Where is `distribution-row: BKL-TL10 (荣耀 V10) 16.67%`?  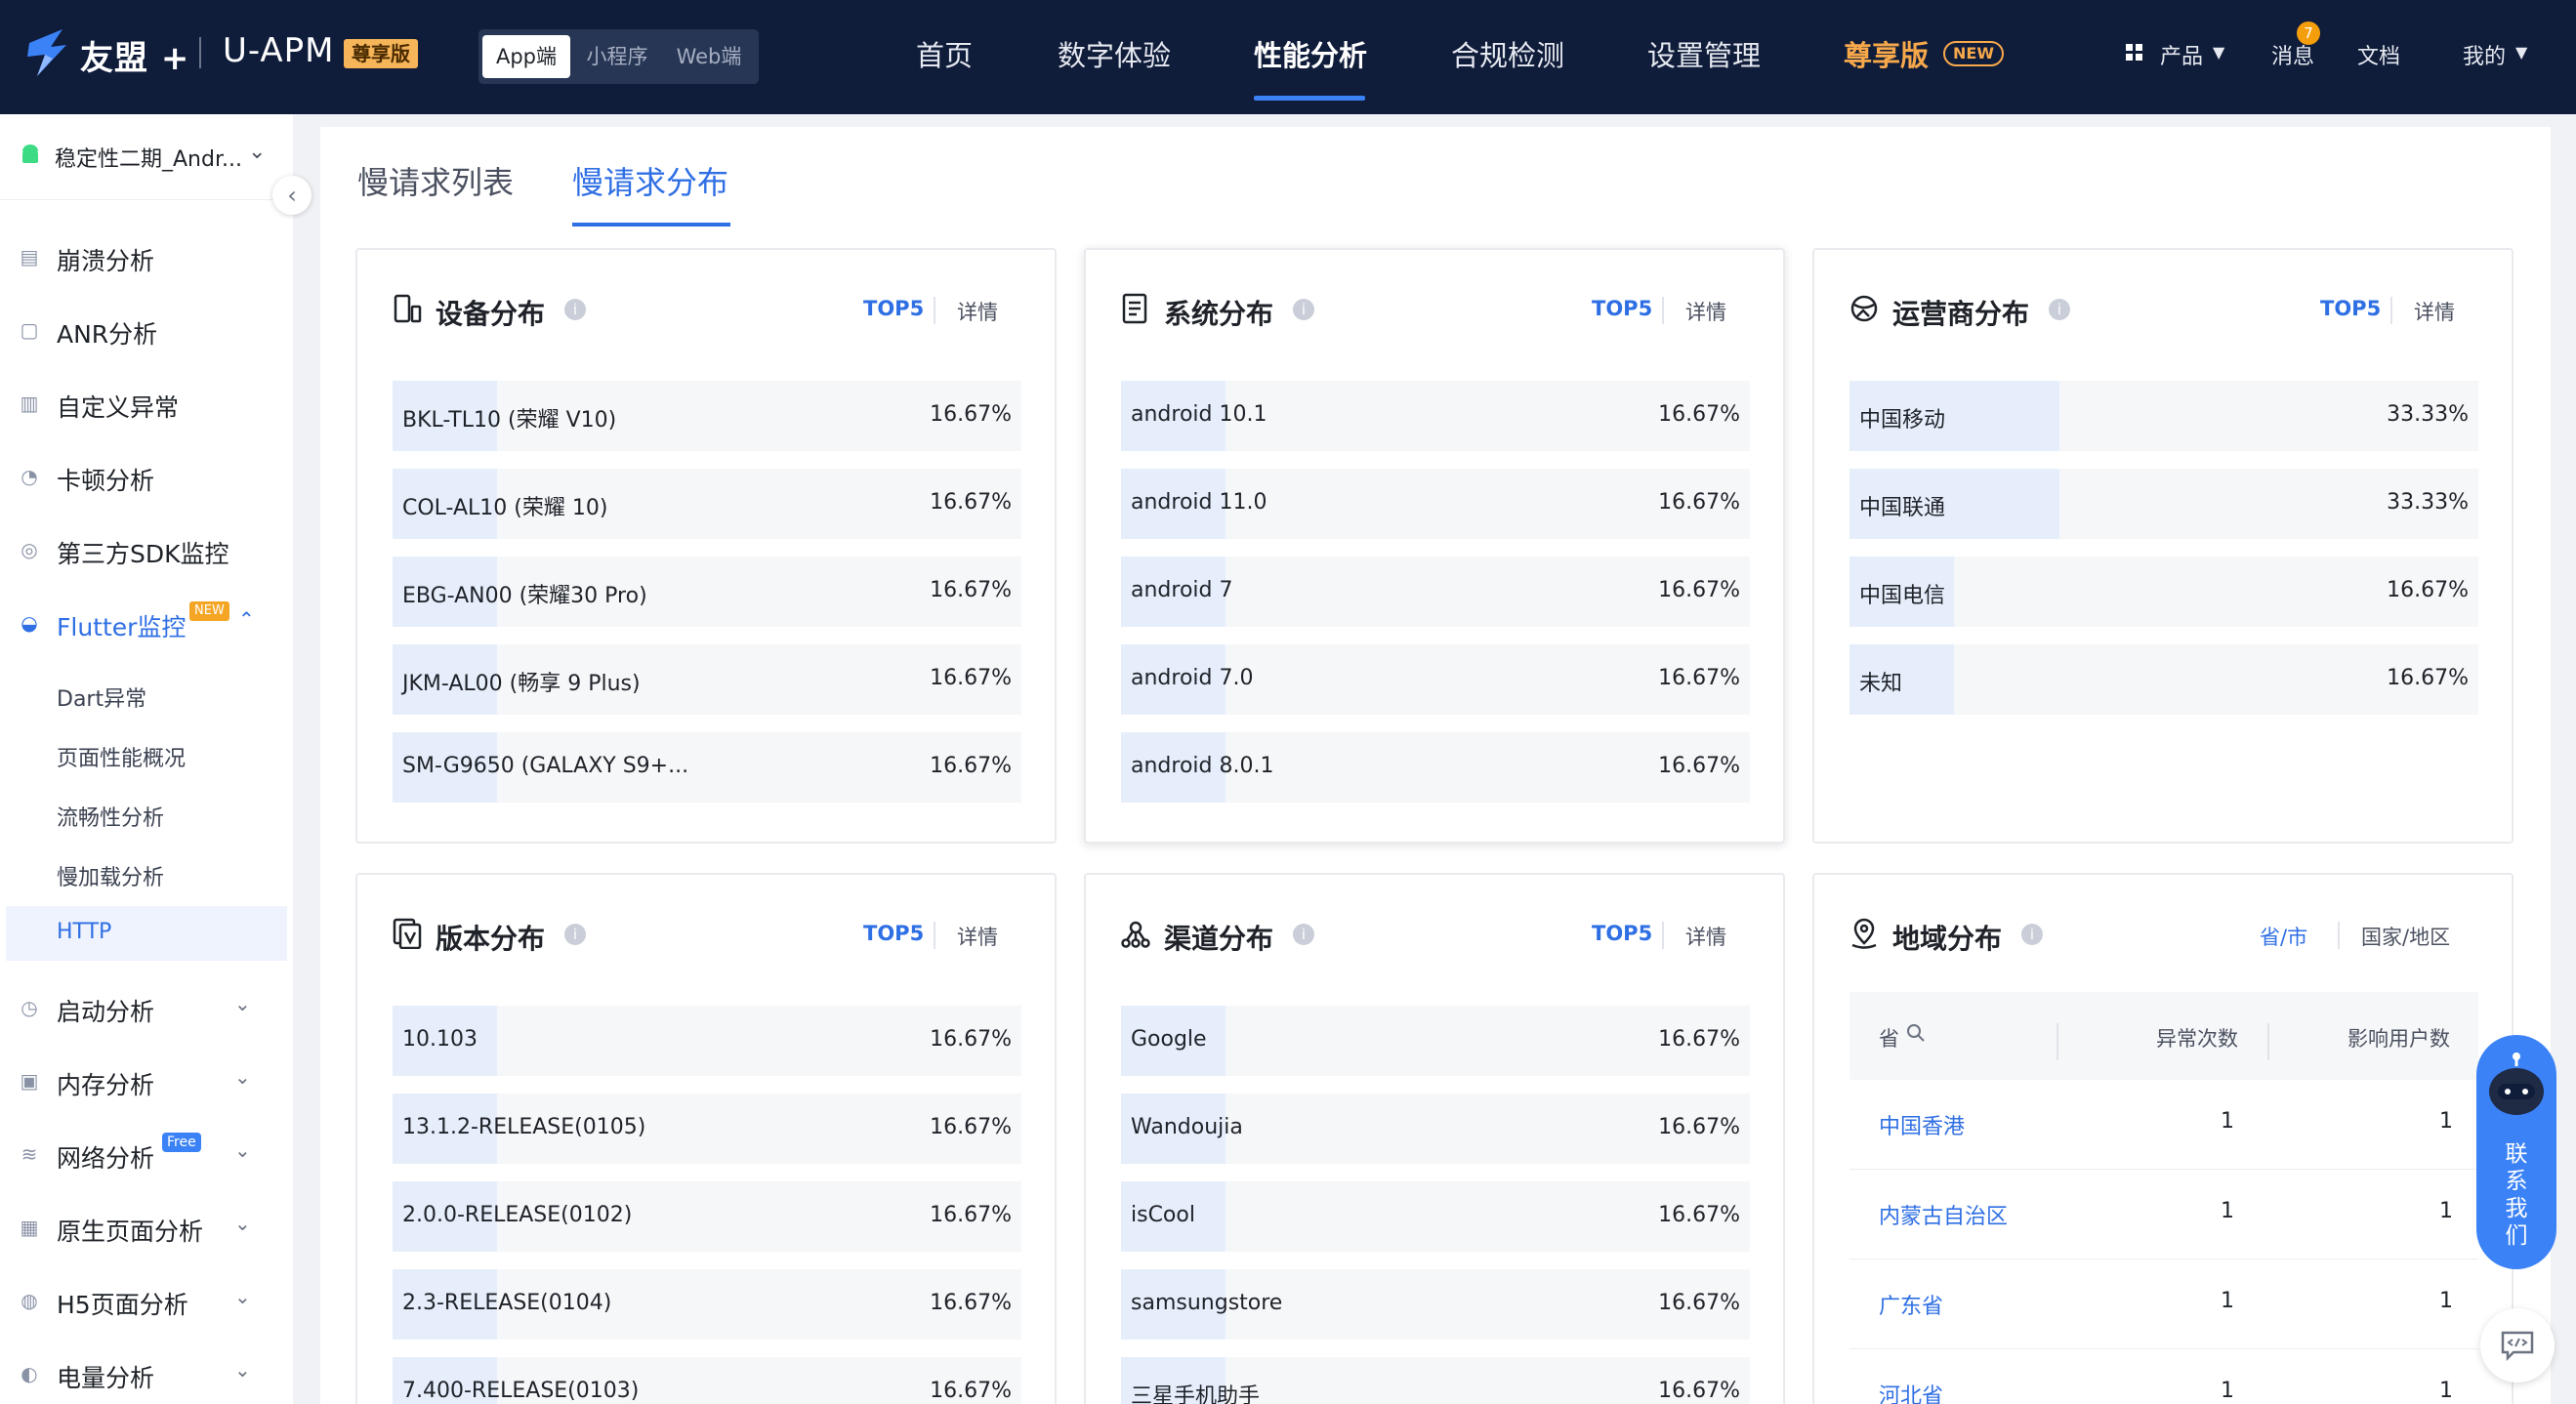 distribution-row: BKL-TL10 (荣耀 V10) 16.67% is located at coordinates (707, 416).